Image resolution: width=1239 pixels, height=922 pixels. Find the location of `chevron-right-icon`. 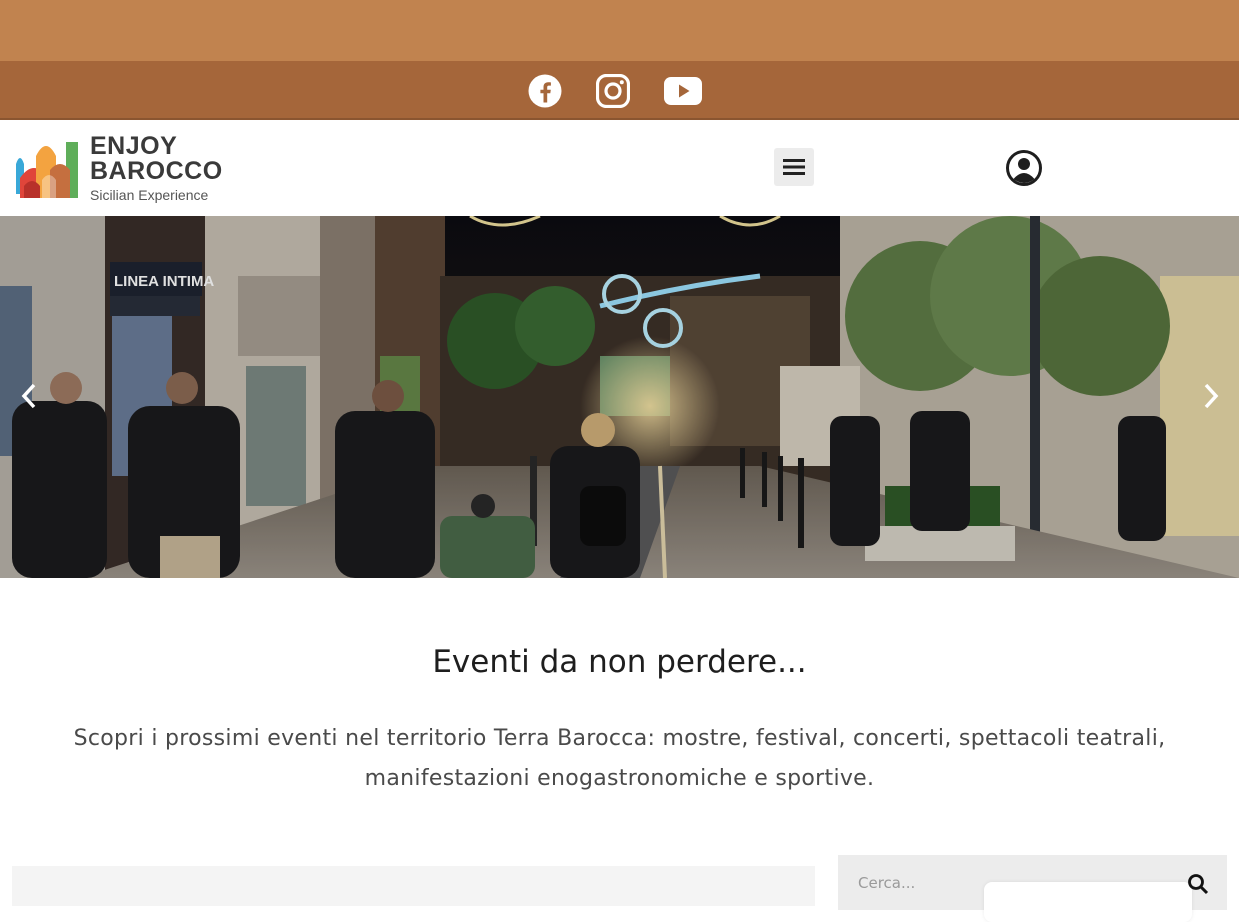

chevron-right-icon is located at coordinates (1211, 396).